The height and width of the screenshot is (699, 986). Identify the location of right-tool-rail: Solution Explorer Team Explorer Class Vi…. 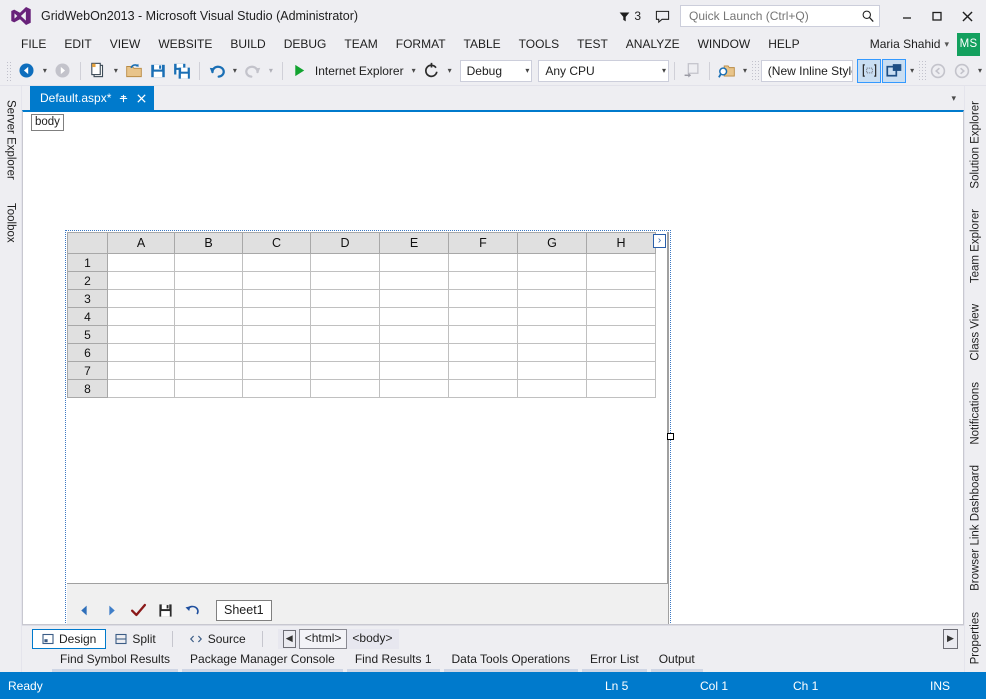
(975, 379).